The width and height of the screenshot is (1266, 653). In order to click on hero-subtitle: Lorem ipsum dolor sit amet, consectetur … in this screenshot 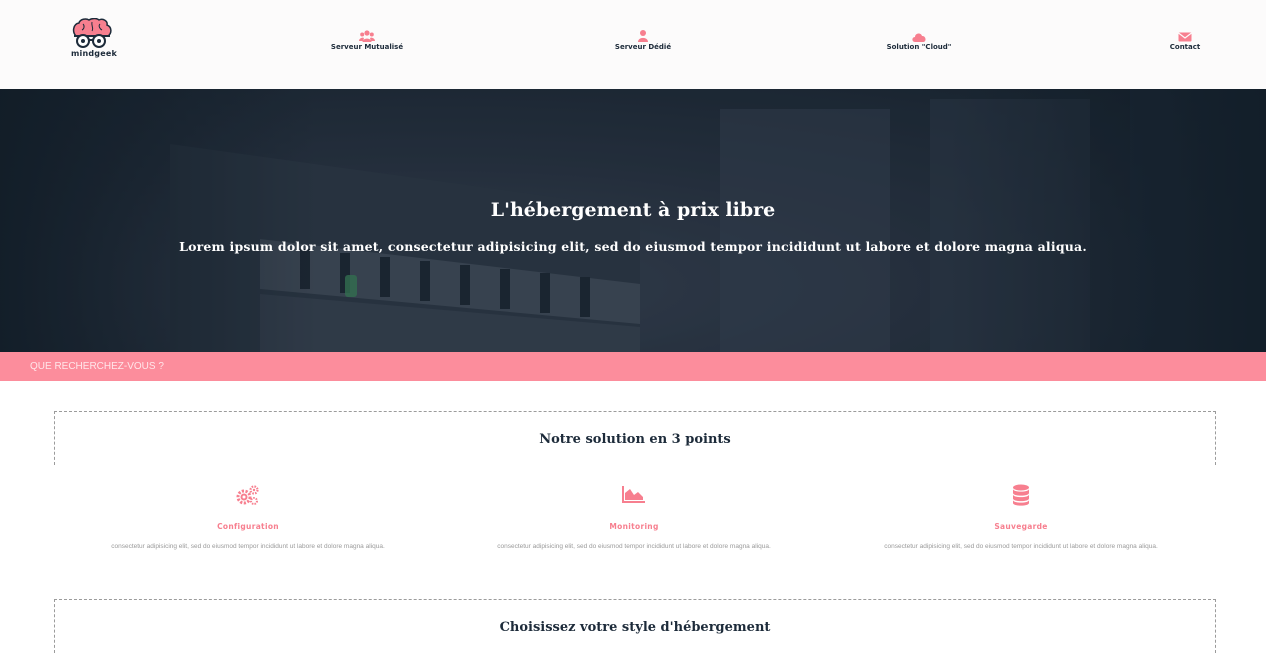, I will do `click(633, 246)`.